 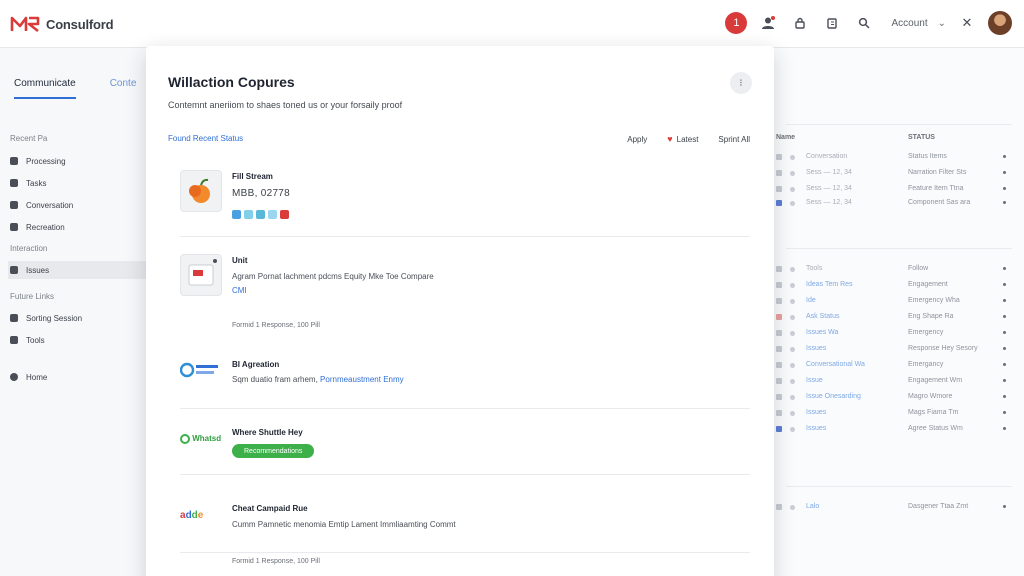 I want to click on app-name: Consulford, so click(x=80, y=24).